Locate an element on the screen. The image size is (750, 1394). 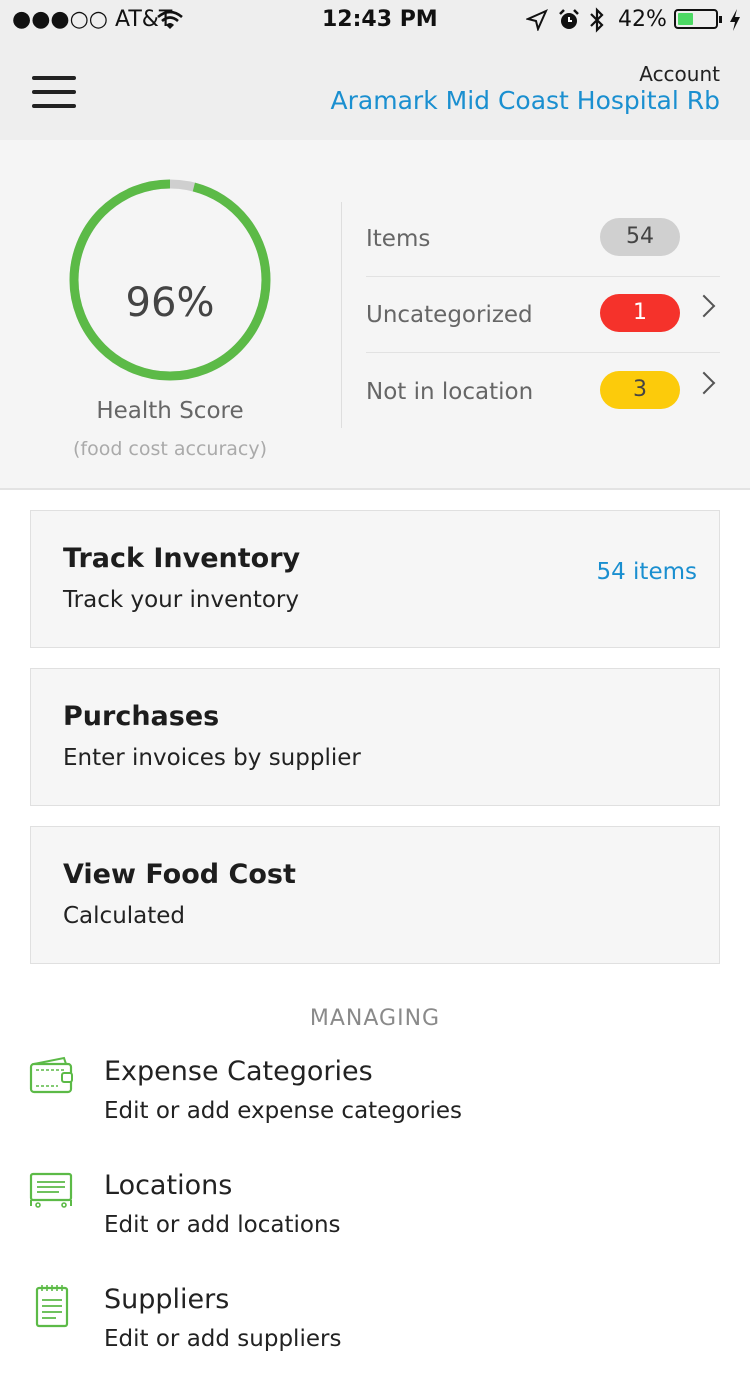
uncategorized-count-badge: 1 is located at coordinates (640, 313).